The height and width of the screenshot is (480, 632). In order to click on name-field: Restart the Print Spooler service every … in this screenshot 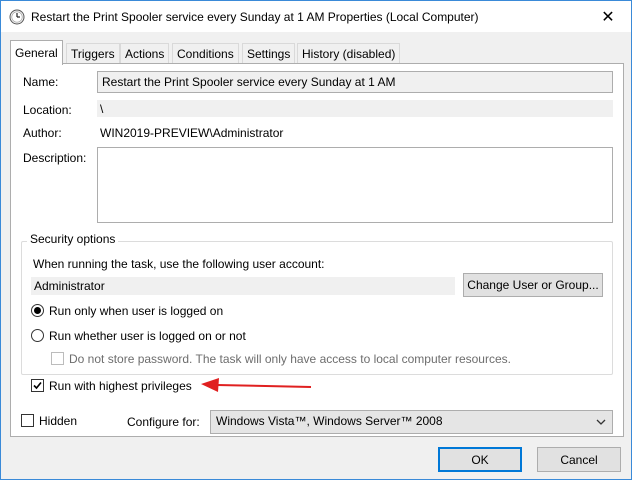, I will do `click(355, 82)`.